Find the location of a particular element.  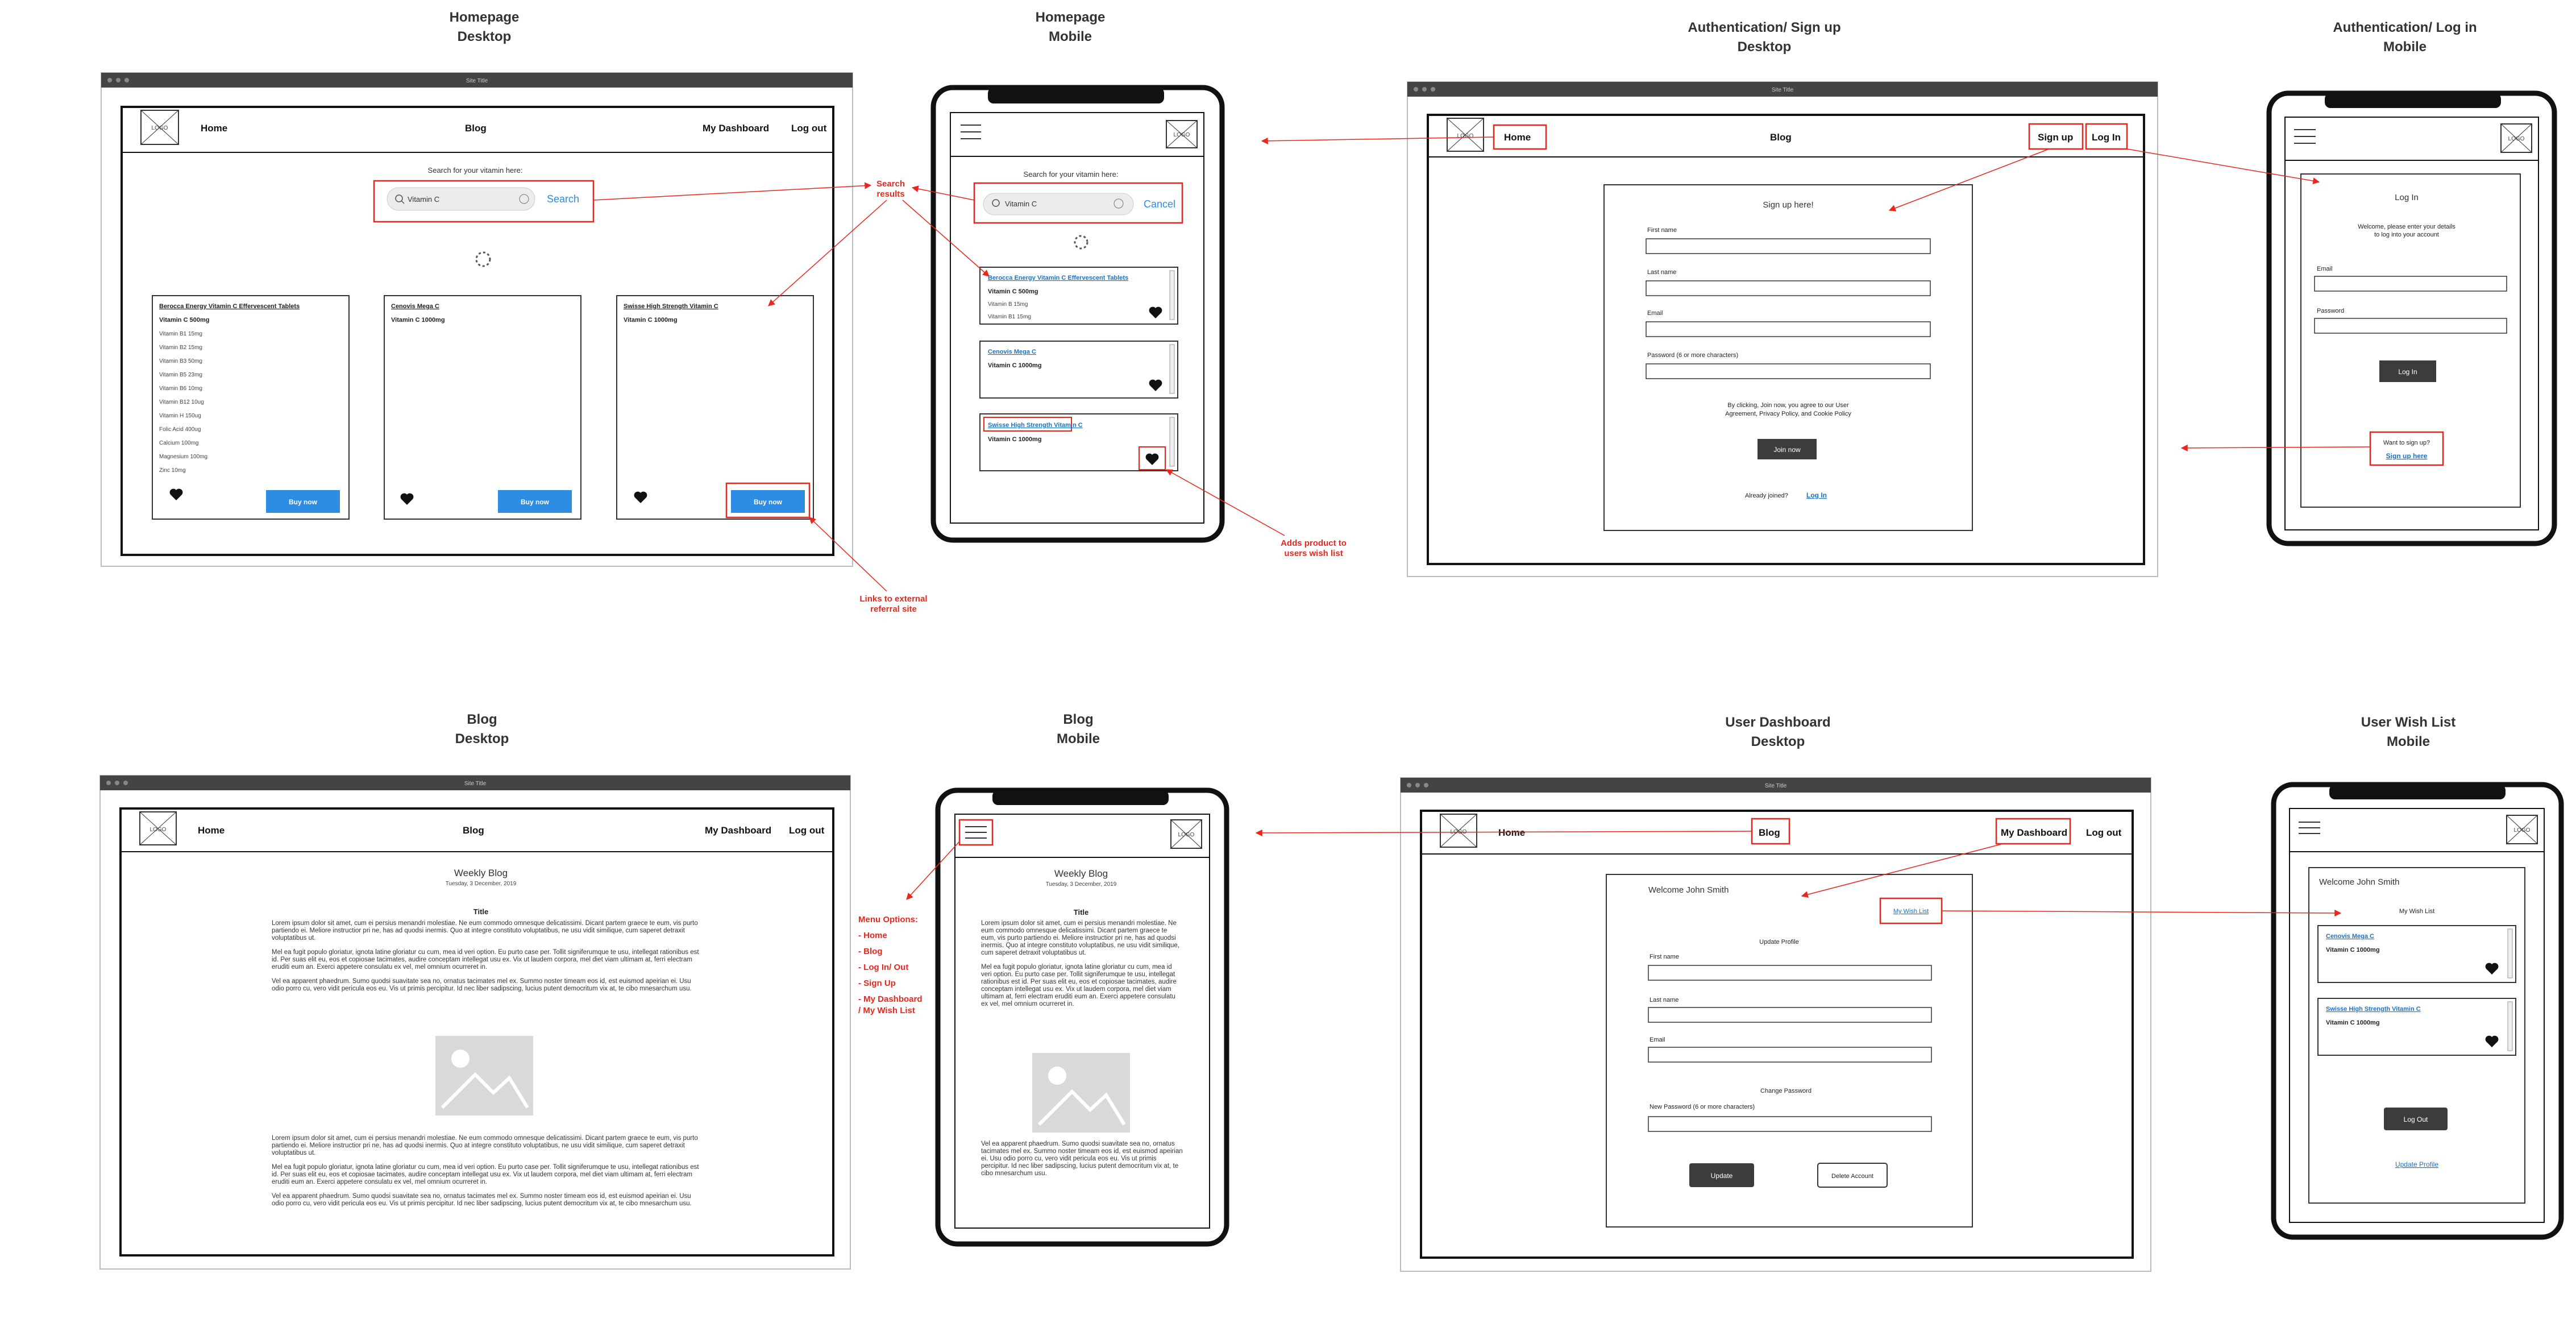

window-title: Site Title is located at coordinates (477, 81).